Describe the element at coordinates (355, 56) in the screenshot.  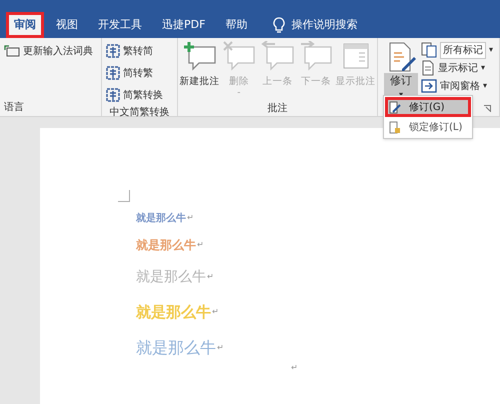
I see `show-comments-icon` at that location.